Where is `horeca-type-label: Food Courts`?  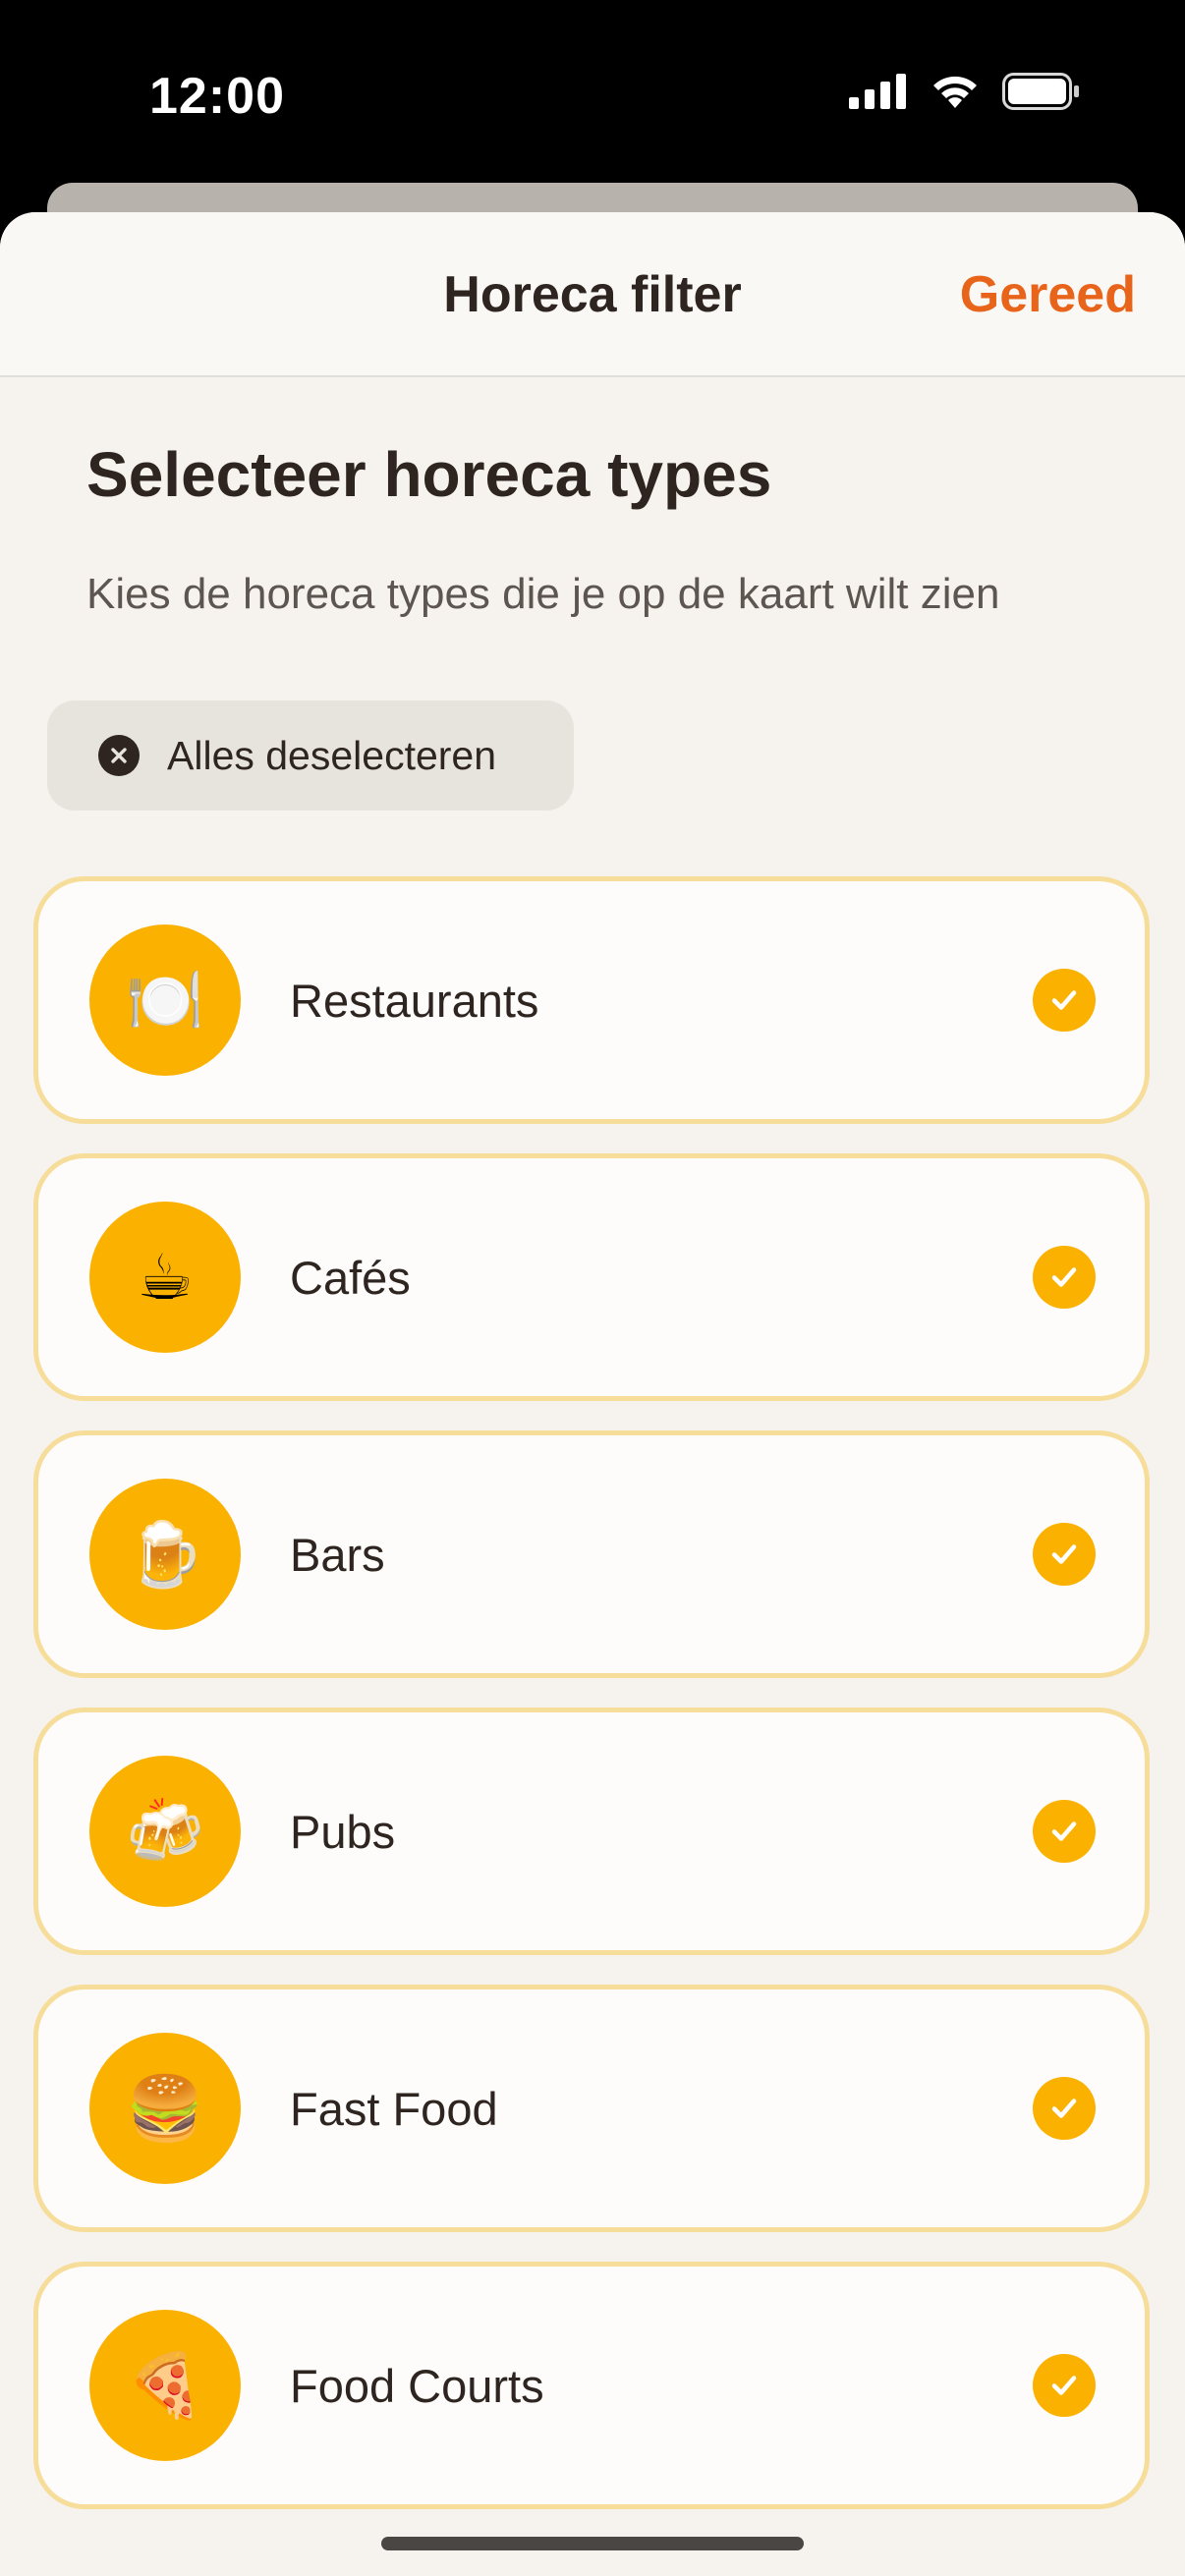 horeca-type-label: Food Courts is located at coordinates (417, 2385).